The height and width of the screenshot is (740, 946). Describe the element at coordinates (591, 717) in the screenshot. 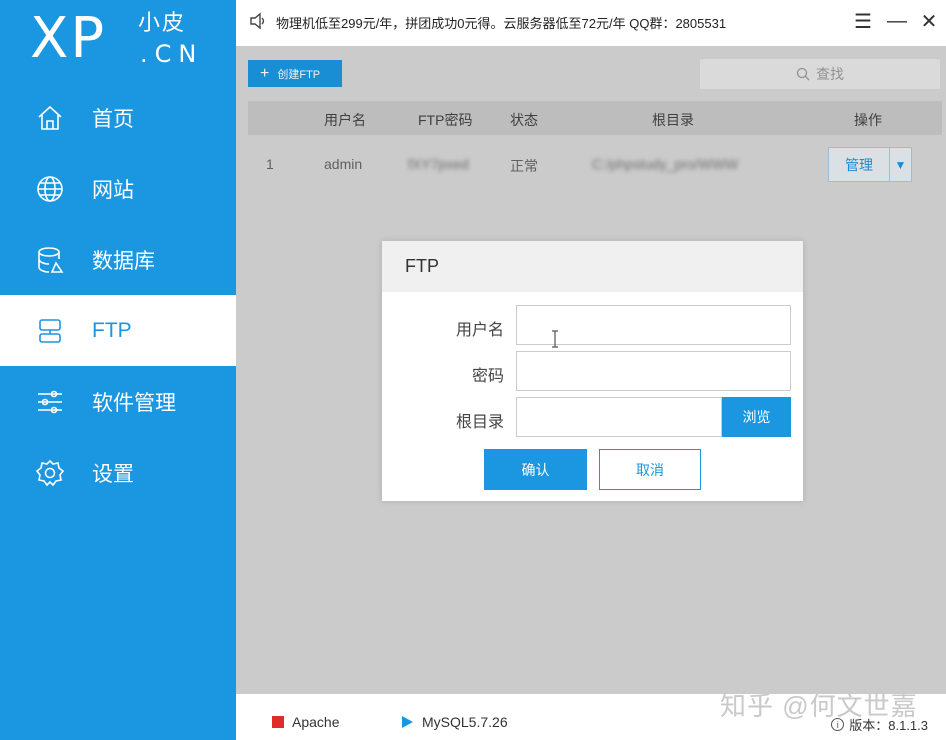

I see `status-bar: Apache MySQL5.7.26 知乎 @何文世嘉 i 版本：8.1.1.3` at that location.